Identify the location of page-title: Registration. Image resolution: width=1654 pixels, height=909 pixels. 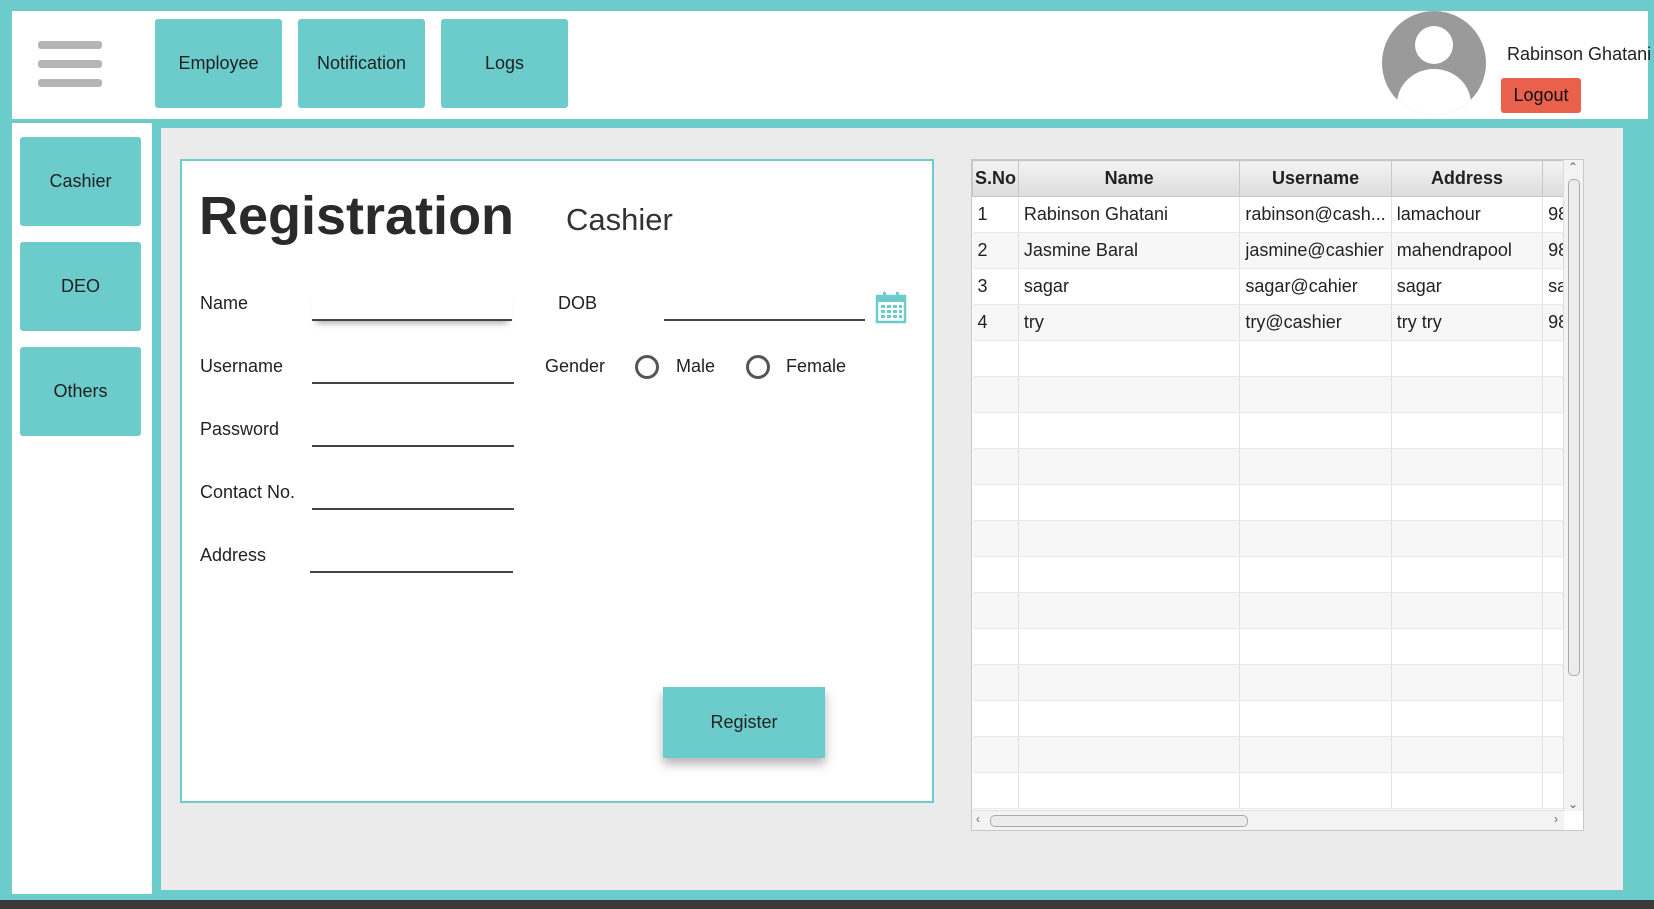
(357, 216).